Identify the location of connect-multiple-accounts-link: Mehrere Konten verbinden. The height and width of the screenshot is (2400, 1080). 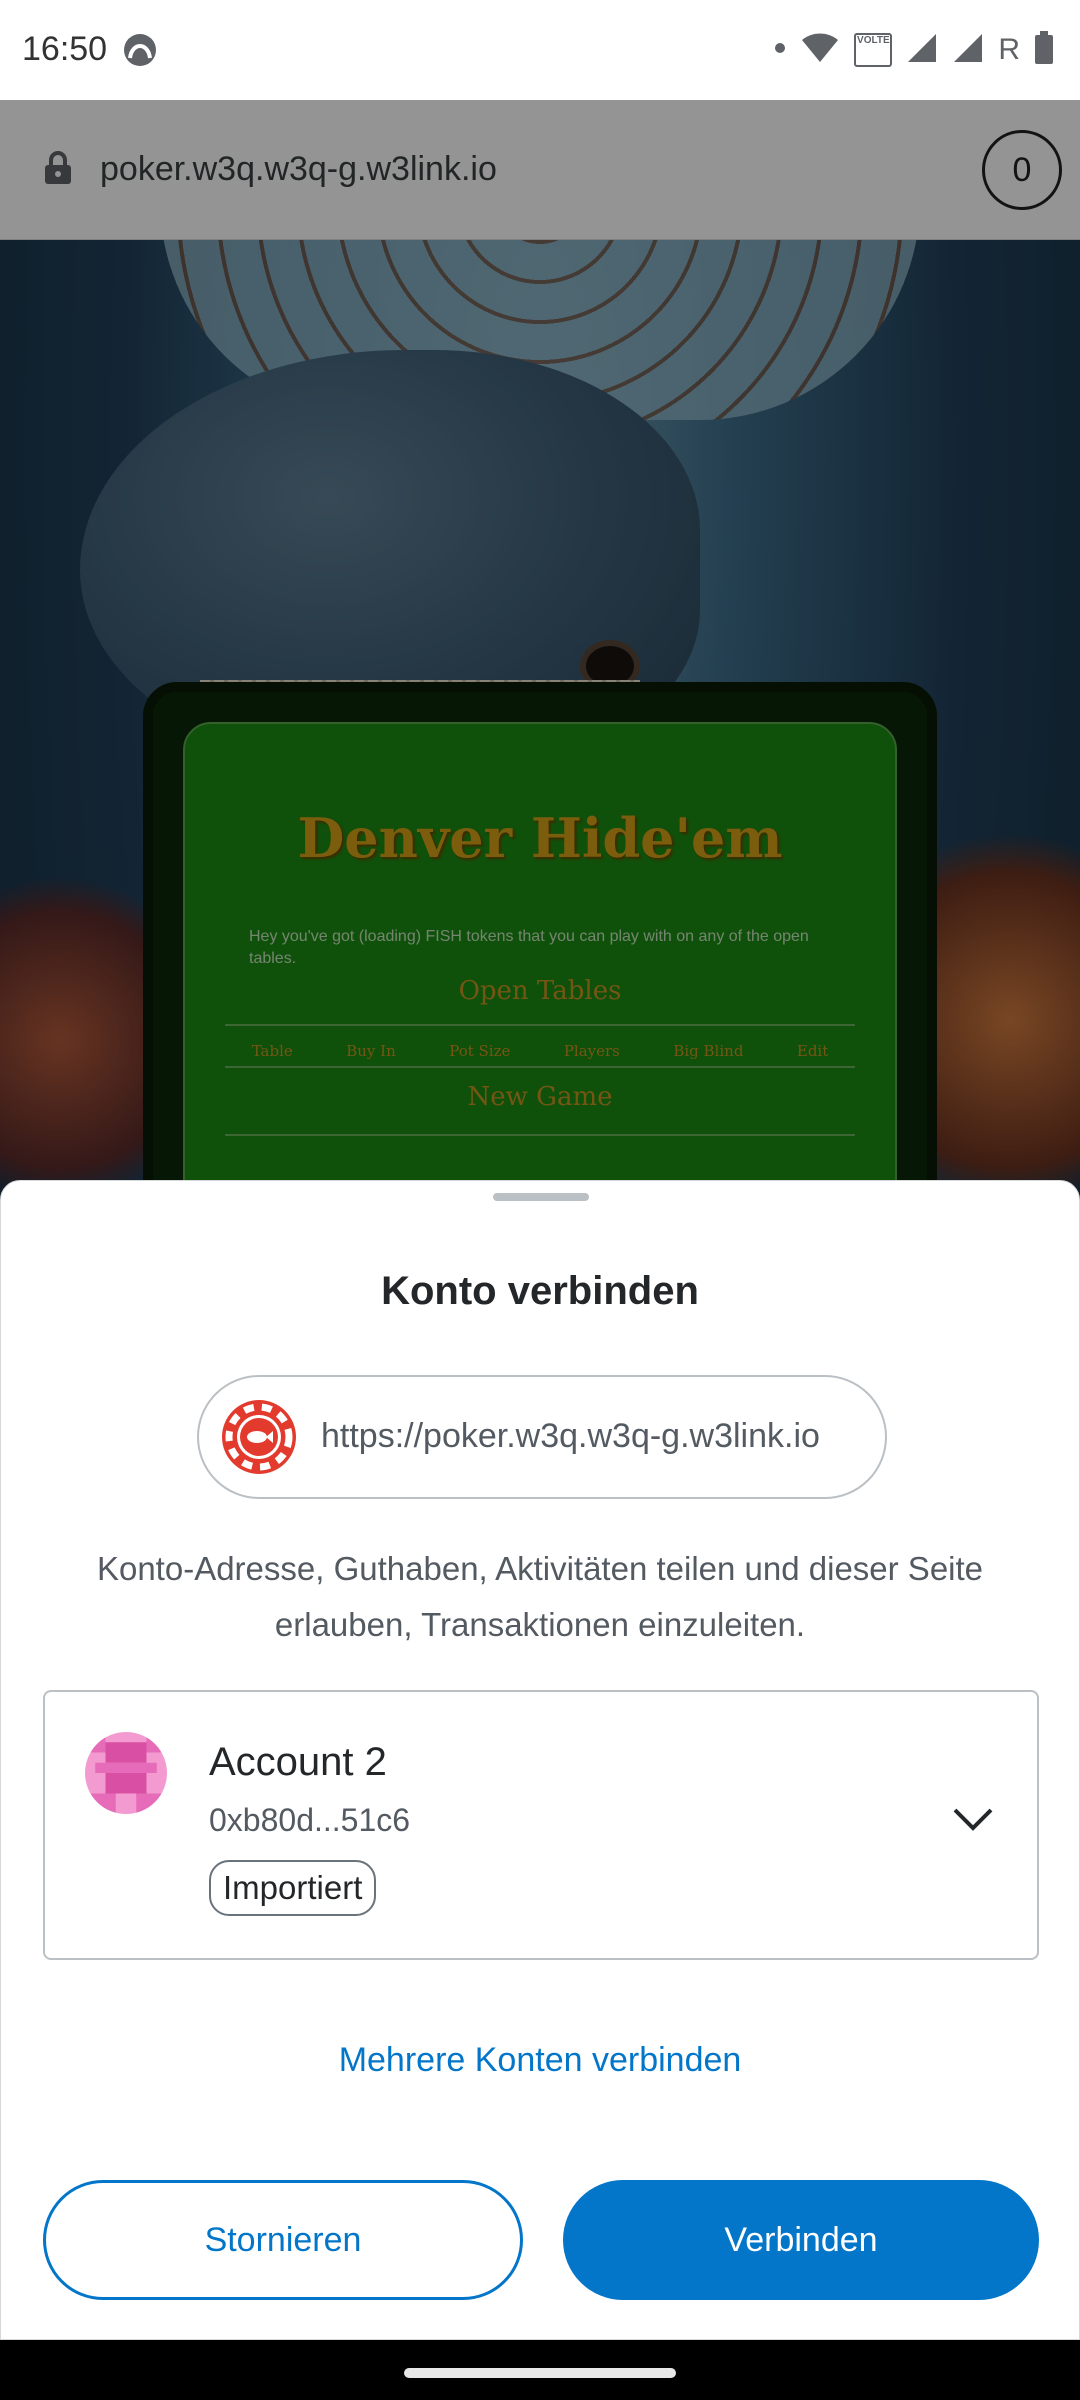
(540, 2060).